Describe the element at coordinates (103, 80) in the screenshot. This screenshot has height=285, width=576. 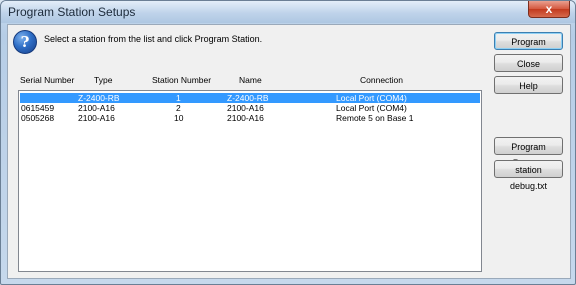
I see `column-header-type: Type` at that location.